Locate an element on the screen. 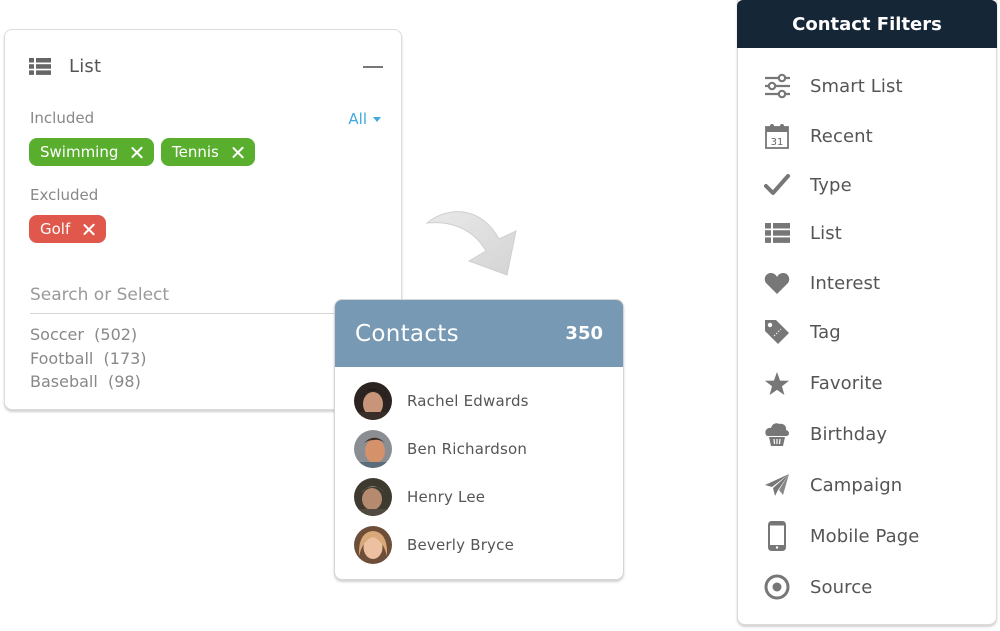 The height and width of the screenshot is (631, 1000). filter-recent: 31 Recent is located at coordinates (872, 136).